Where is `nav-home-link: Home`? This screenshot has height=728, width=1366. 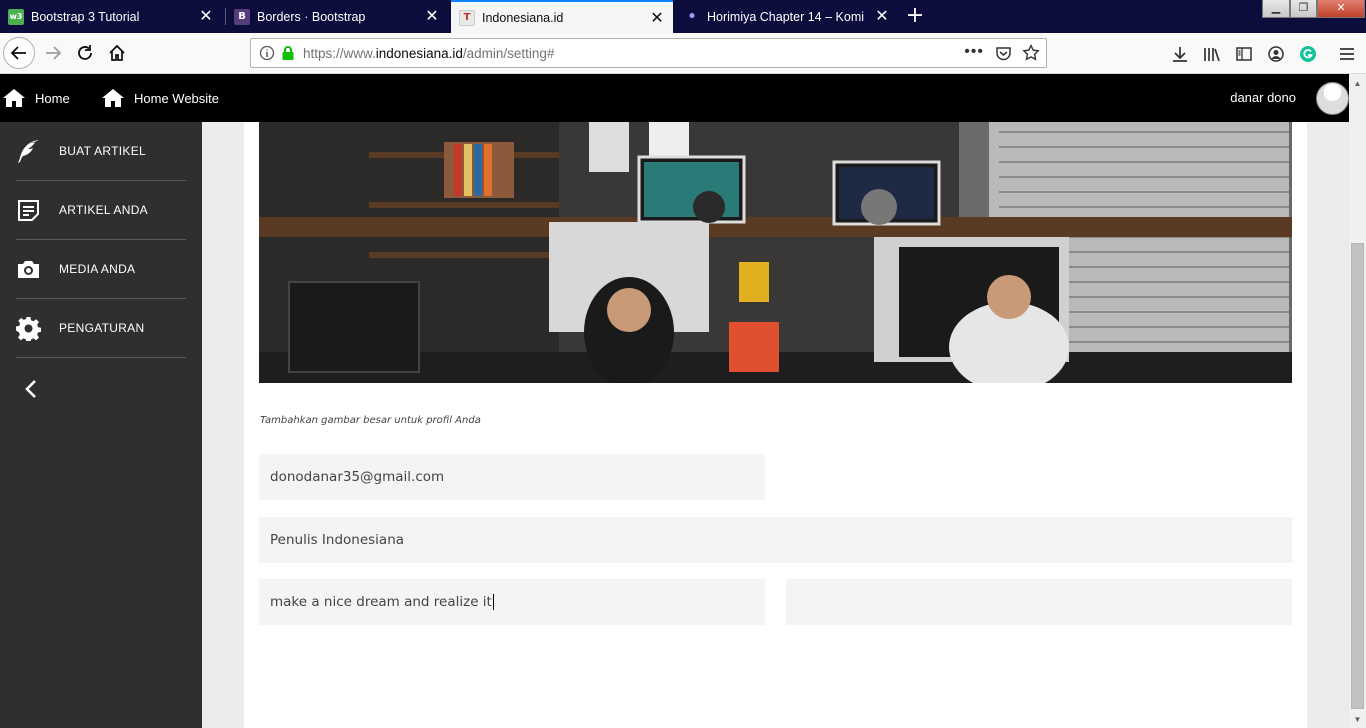
nav-home-link: Home is located at coordinates (36, 98).